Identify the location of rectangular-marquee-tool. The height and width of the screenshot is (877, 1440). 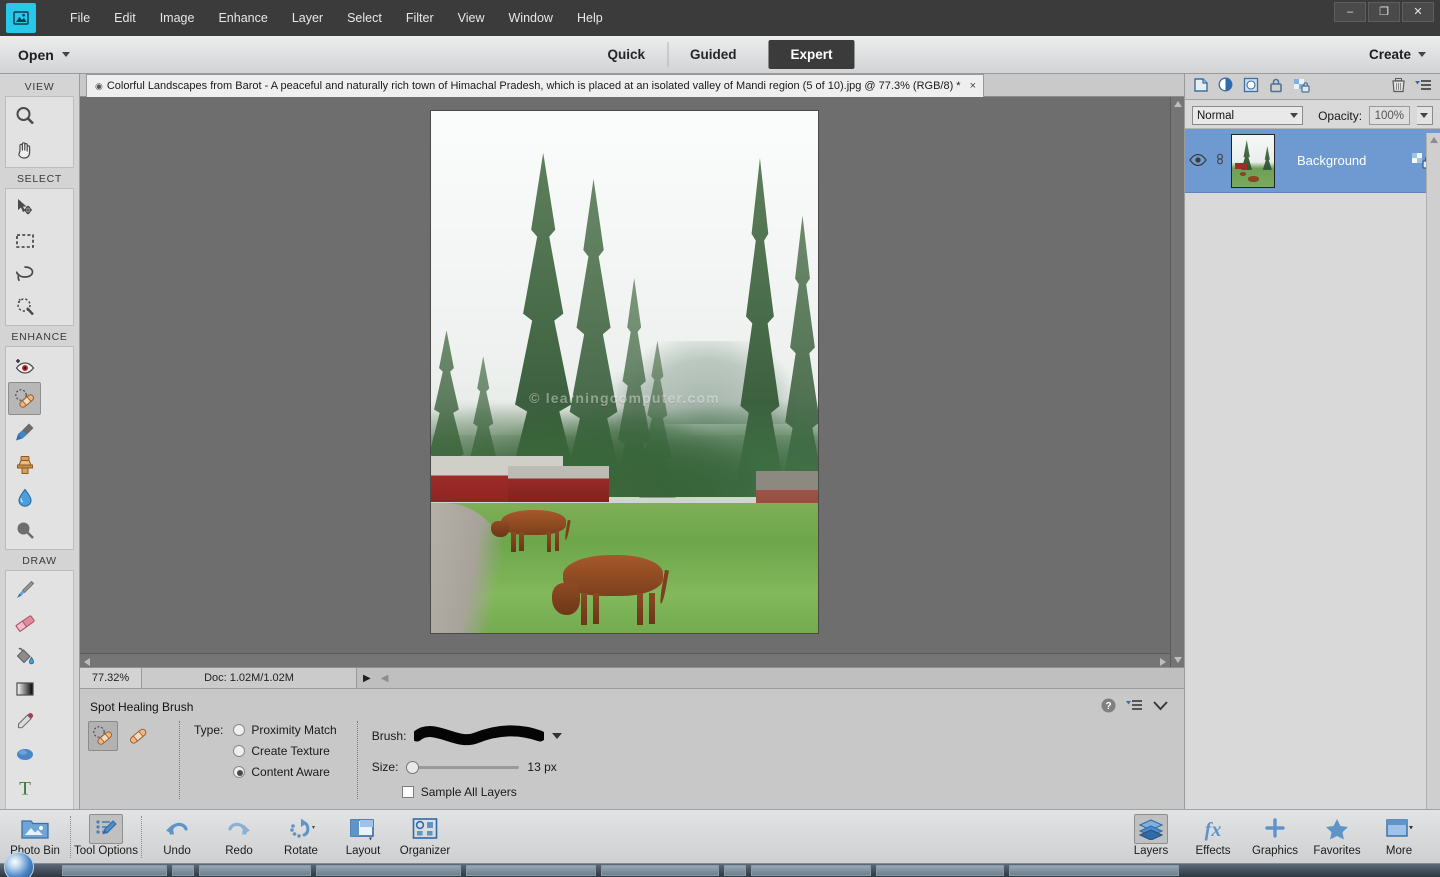
(24, 240).